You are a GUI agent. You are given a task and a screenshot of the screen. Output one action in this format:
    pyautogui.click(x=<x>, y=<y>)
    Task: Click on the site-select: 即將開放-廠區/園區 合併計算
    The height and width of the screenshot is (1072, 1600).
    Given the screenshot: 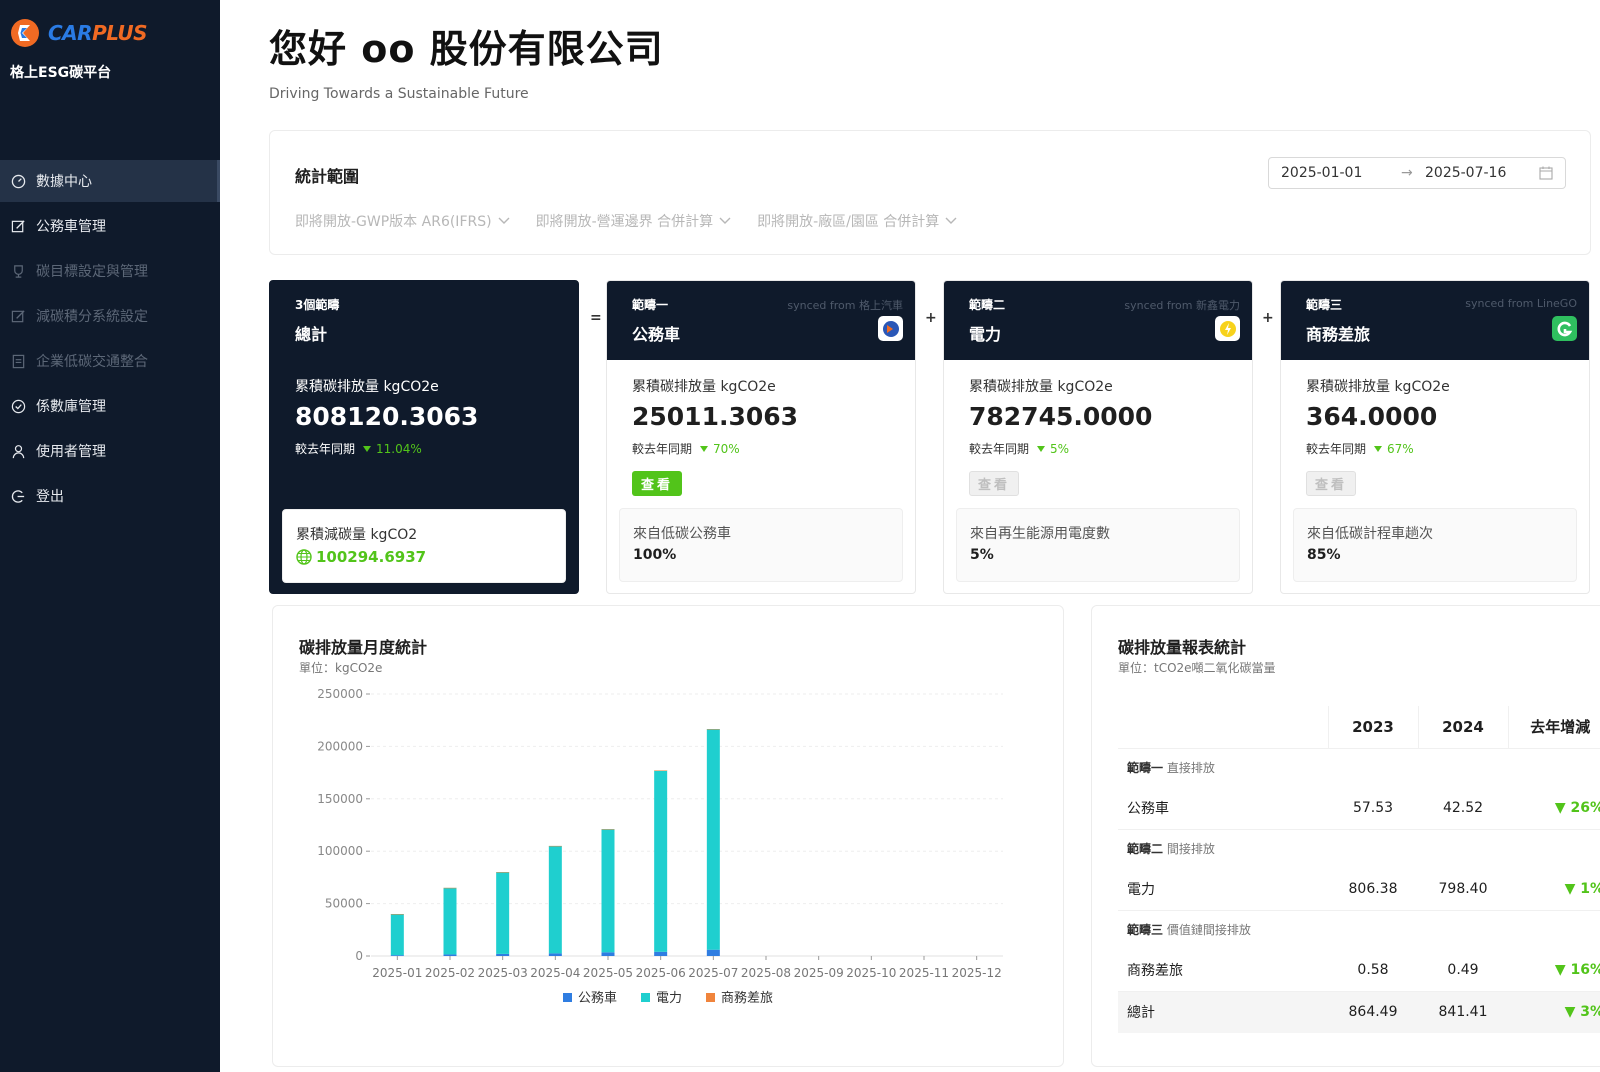 What is the action you would take?
    pyautogui.click(x=857, y=221)
    